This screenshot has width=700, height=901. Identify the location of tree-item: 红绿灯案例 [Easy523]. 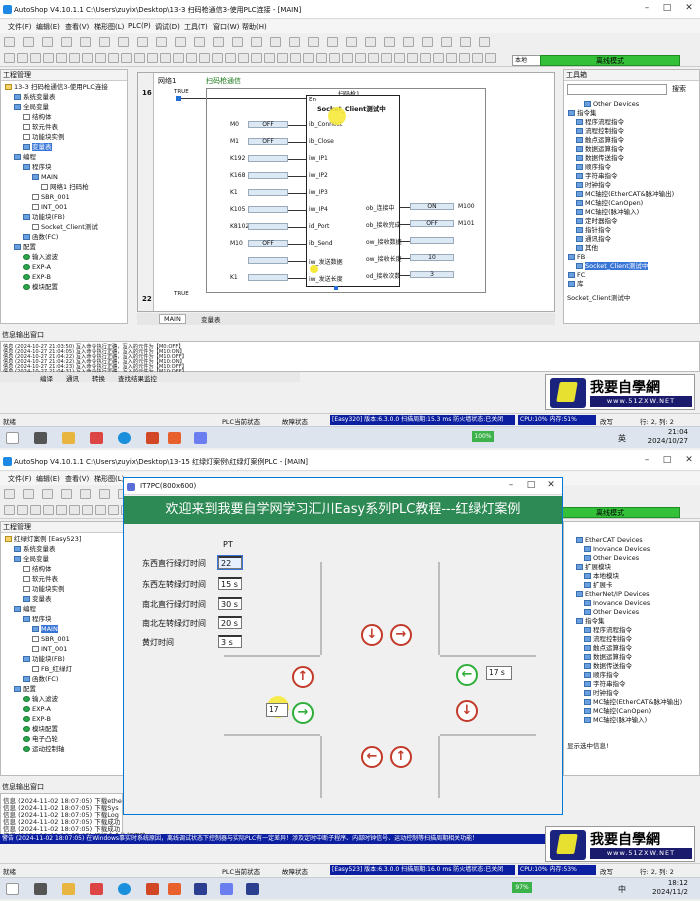
(43, 539).